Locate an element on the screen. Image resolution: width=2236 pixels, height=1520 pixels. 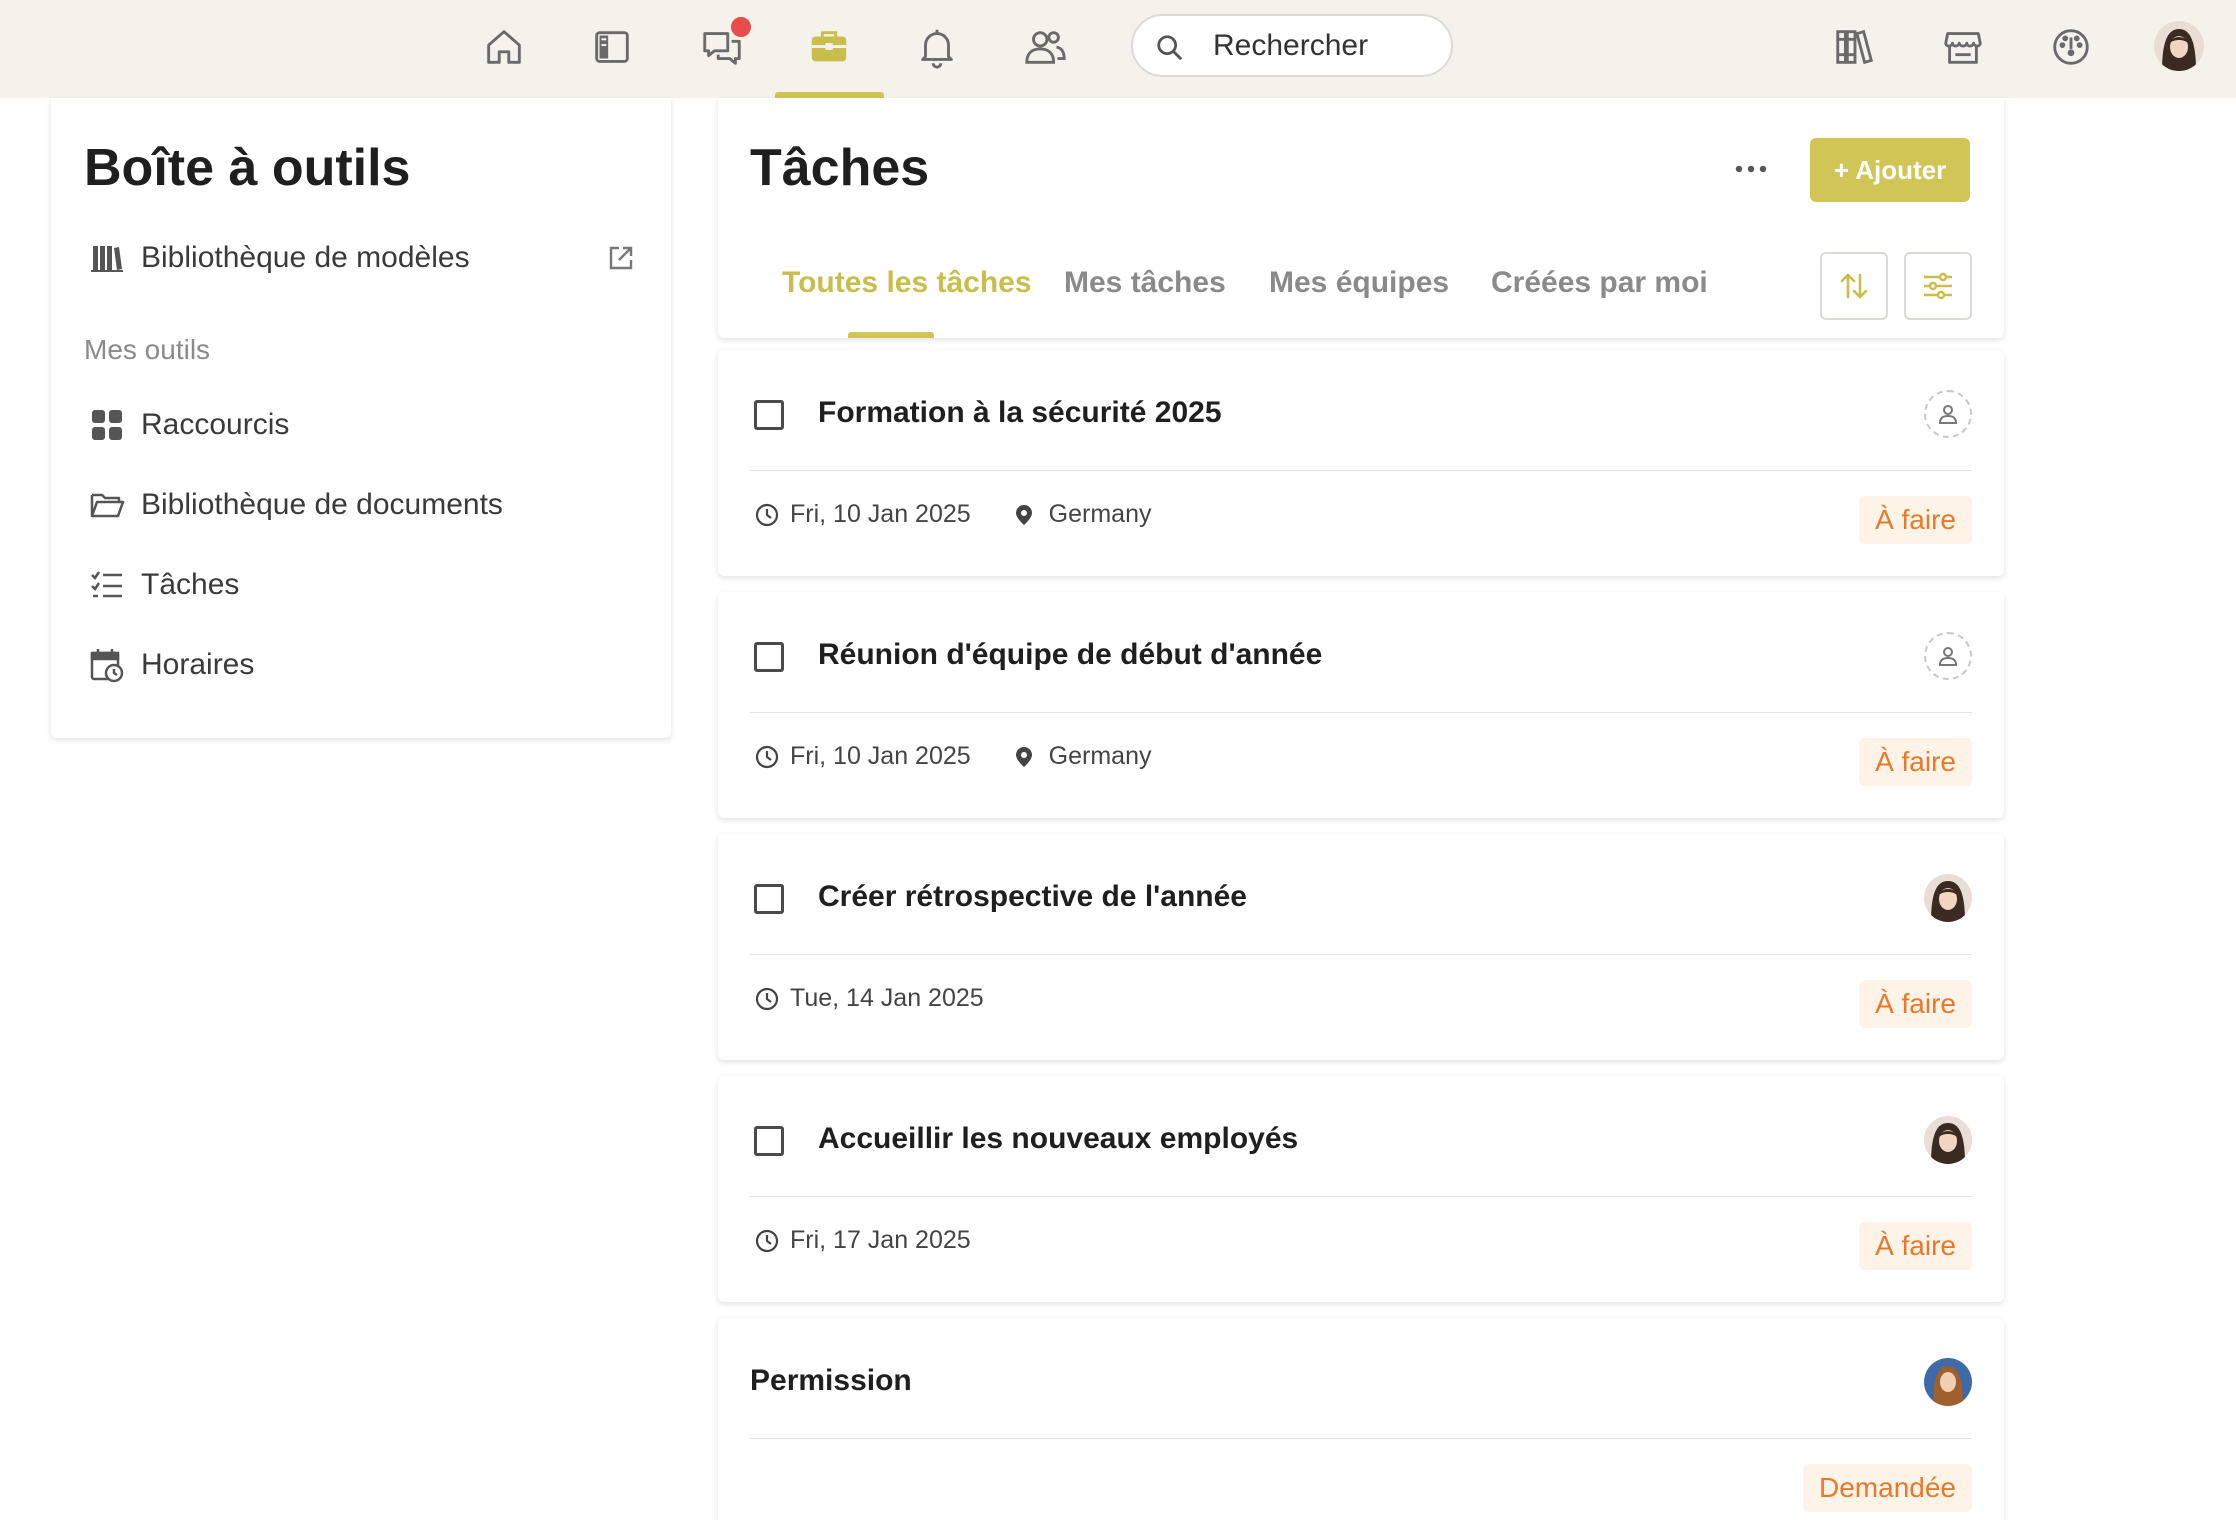
sidebar-icon is located at coordinates (612, 47).